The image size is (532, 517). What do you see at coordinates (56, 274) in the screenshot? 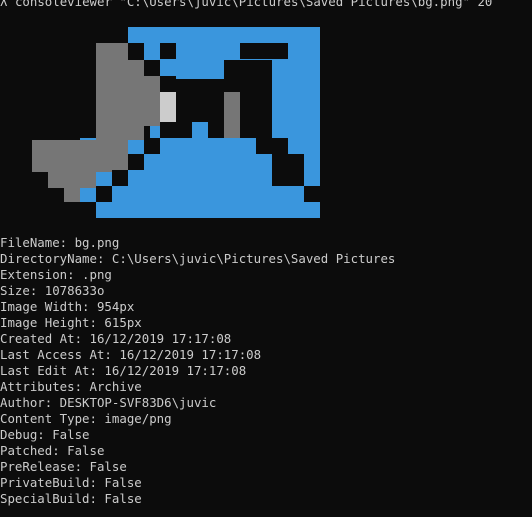
I see `file-info-line: Extension: .png` at bounding box center [56, 274].